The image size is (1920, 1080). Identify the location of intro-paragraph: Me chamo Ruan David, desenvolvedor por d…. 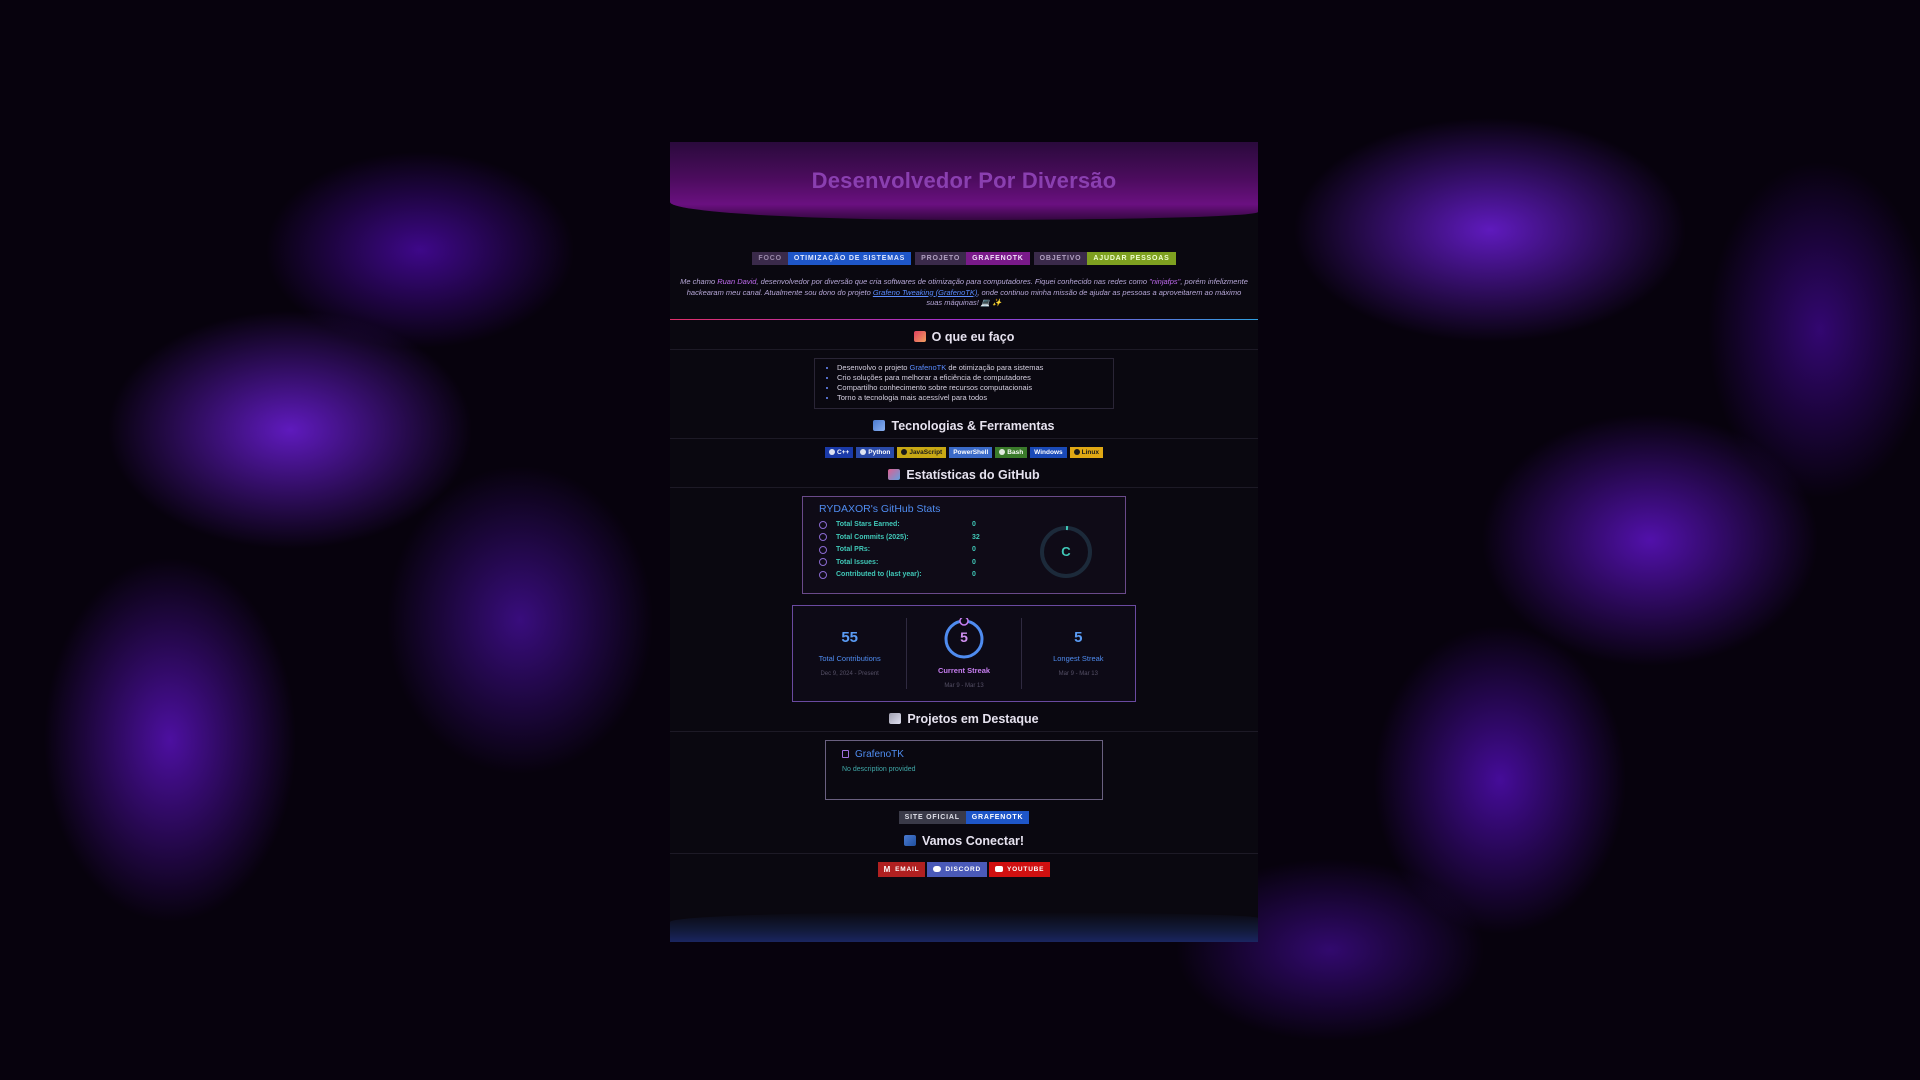
(964, 293).